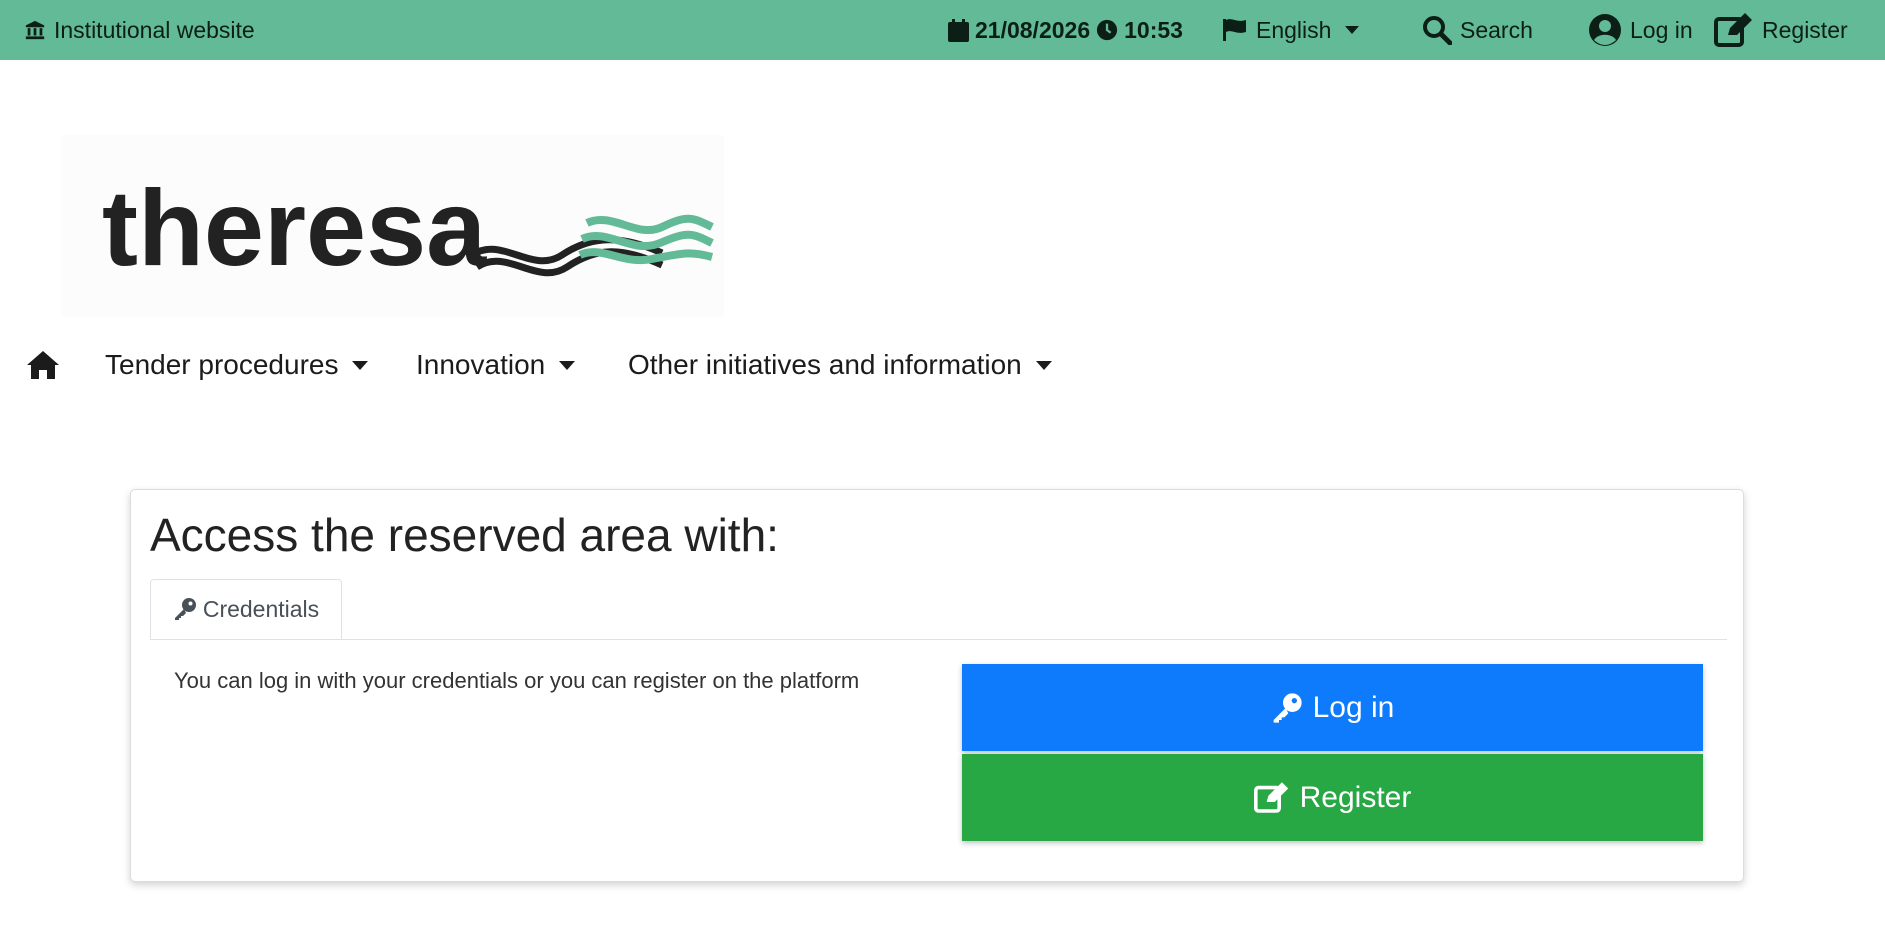 This screenshot has width=1885, height=937. Describe the element at coordinates (1153, 29) in the screenshot. I see `current-time: 10:53` at that location.